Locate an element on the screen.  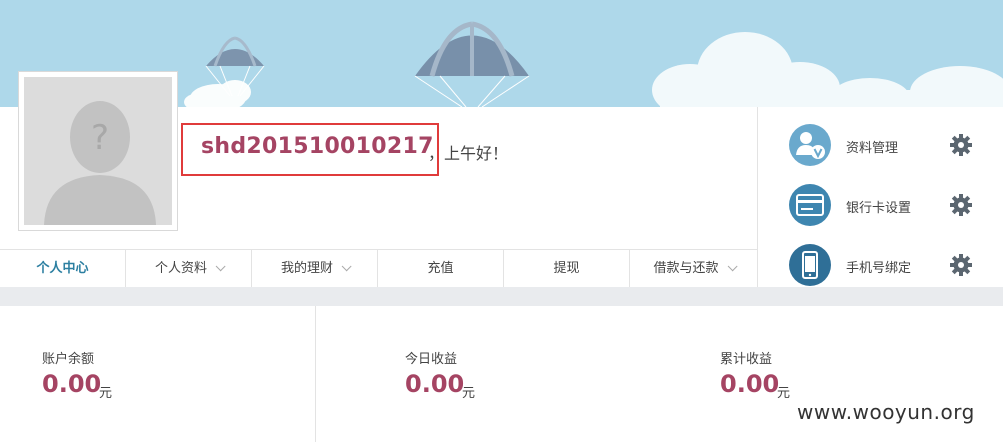
greeting-text: ，上午好！ is located at coordinates (468, 153).